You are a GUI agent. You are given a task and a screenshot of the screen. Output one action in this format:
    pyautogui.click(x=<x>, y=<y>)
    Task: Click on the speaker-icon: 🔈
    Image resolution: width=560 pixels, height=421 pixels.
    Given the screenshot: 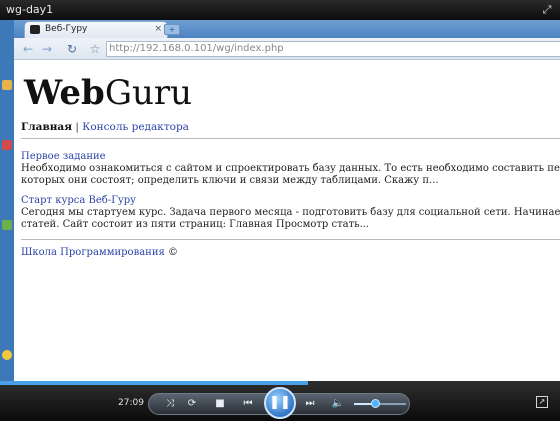 What is the action you would take?
    pyautogui.click(x=338, y=404)
    